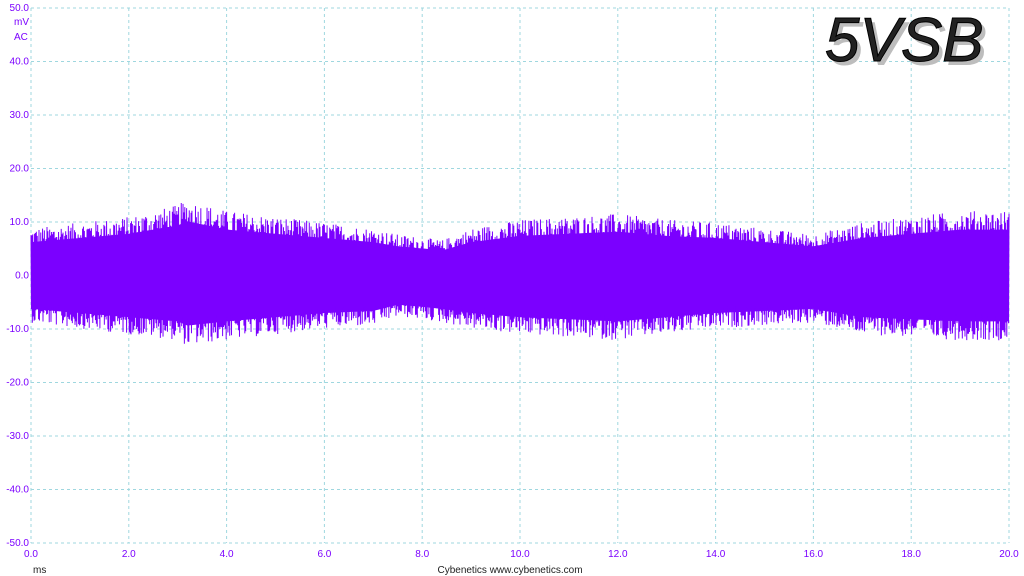 This screenshot has height=576, width=1024. I want to click on y-tick-label: 50.0, so click(20, 8).